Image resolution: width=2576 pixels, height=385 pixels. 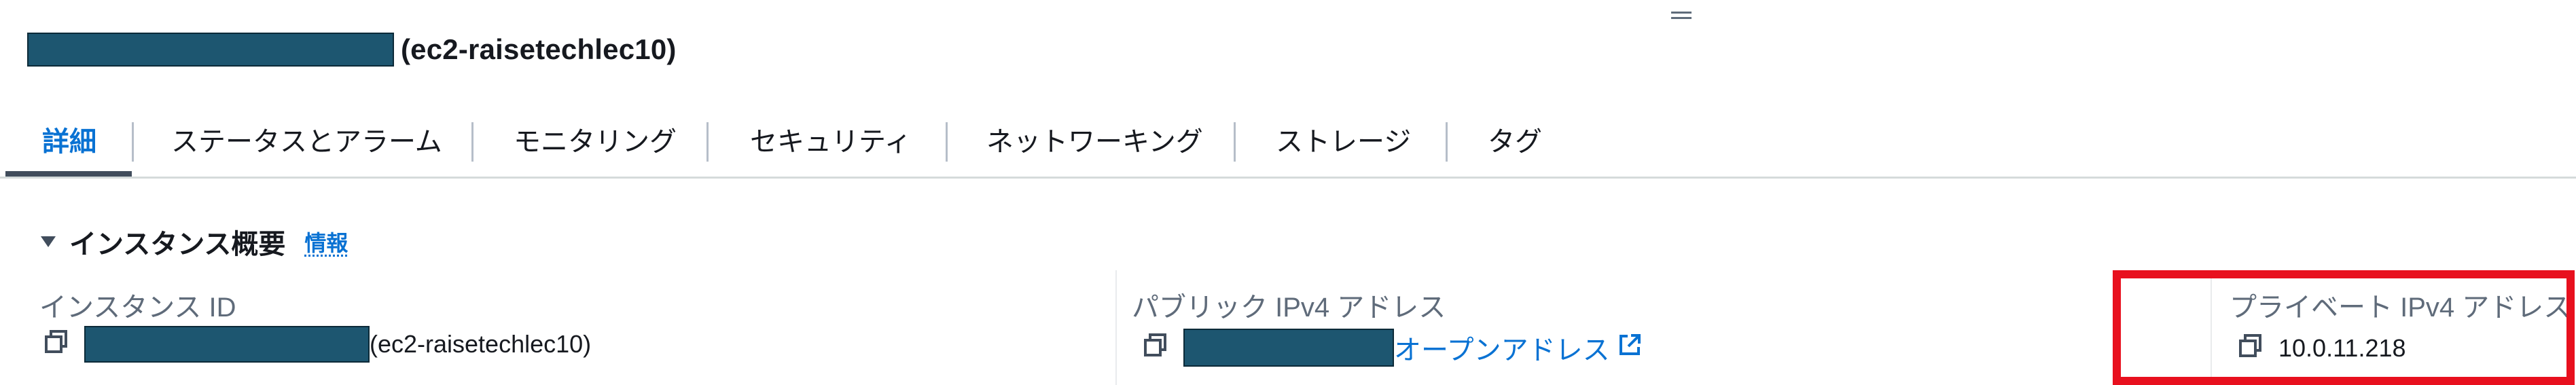 I want to click on active-tab-indicator, so click(x=68, y=174).